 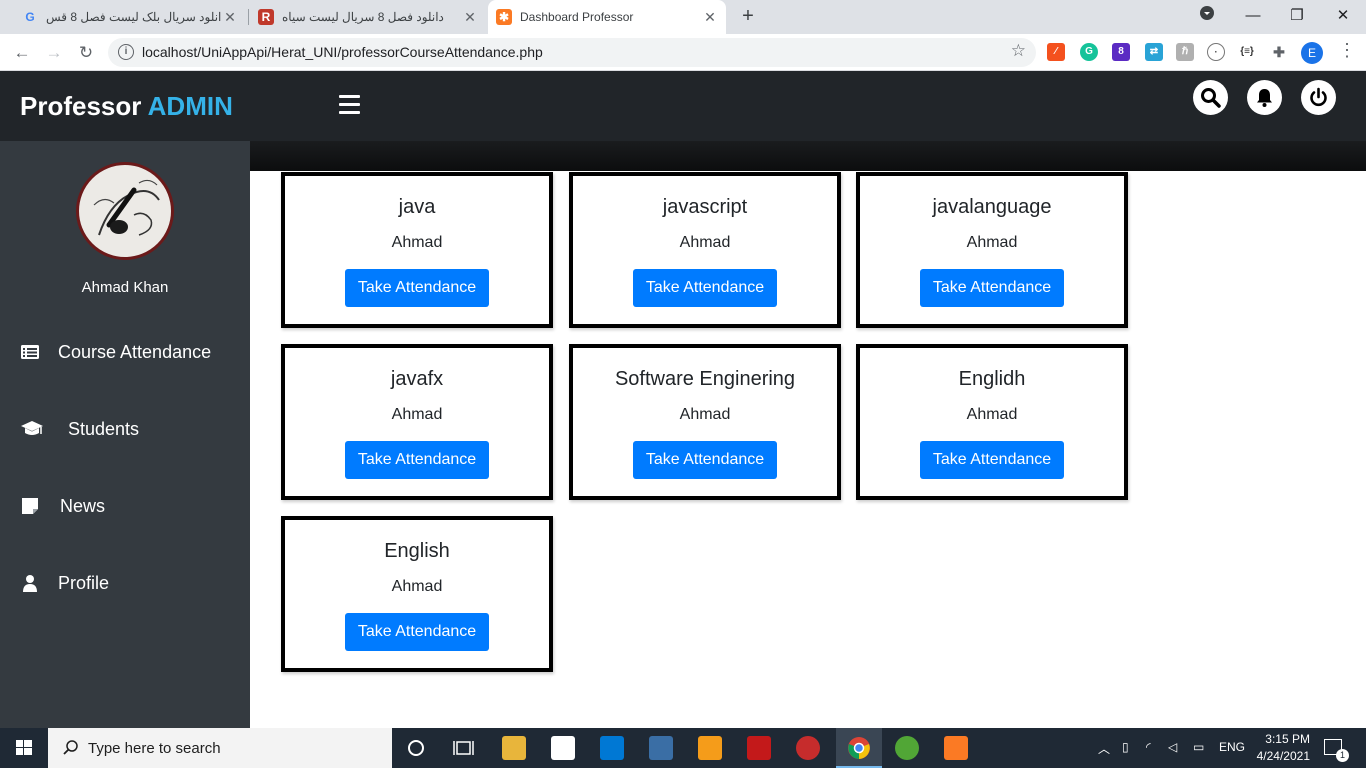 I want to click on course-card: javafx Ahmad Take Attendance, so click(x=417, y=422).